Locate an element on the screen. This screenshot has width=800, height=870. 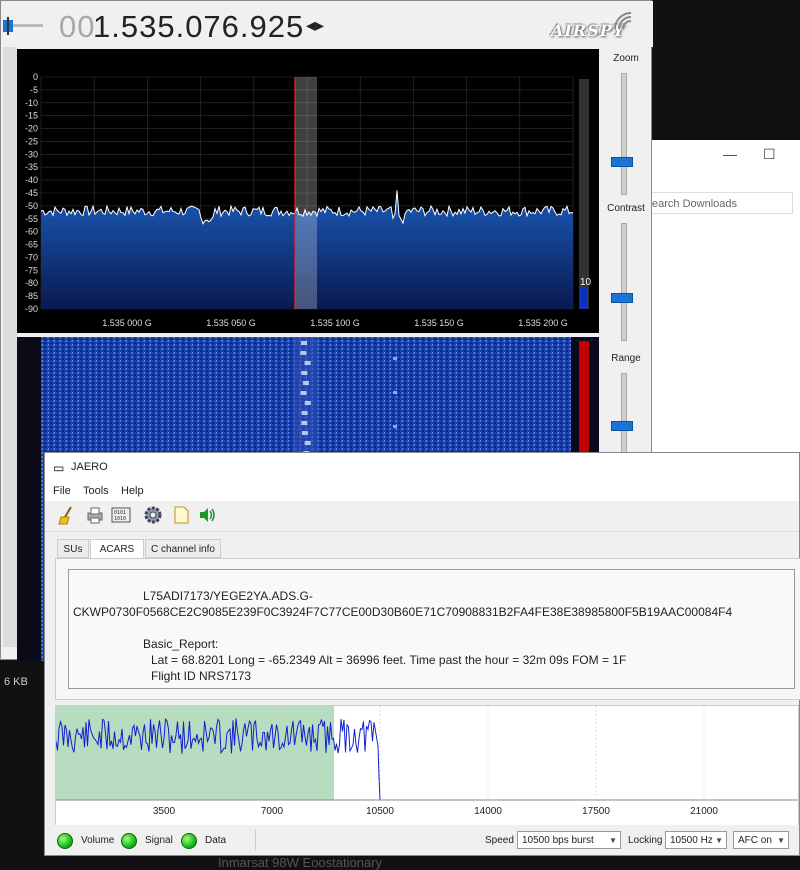
spectrum-y-tick: -15 is located at coordinates (31, 116).